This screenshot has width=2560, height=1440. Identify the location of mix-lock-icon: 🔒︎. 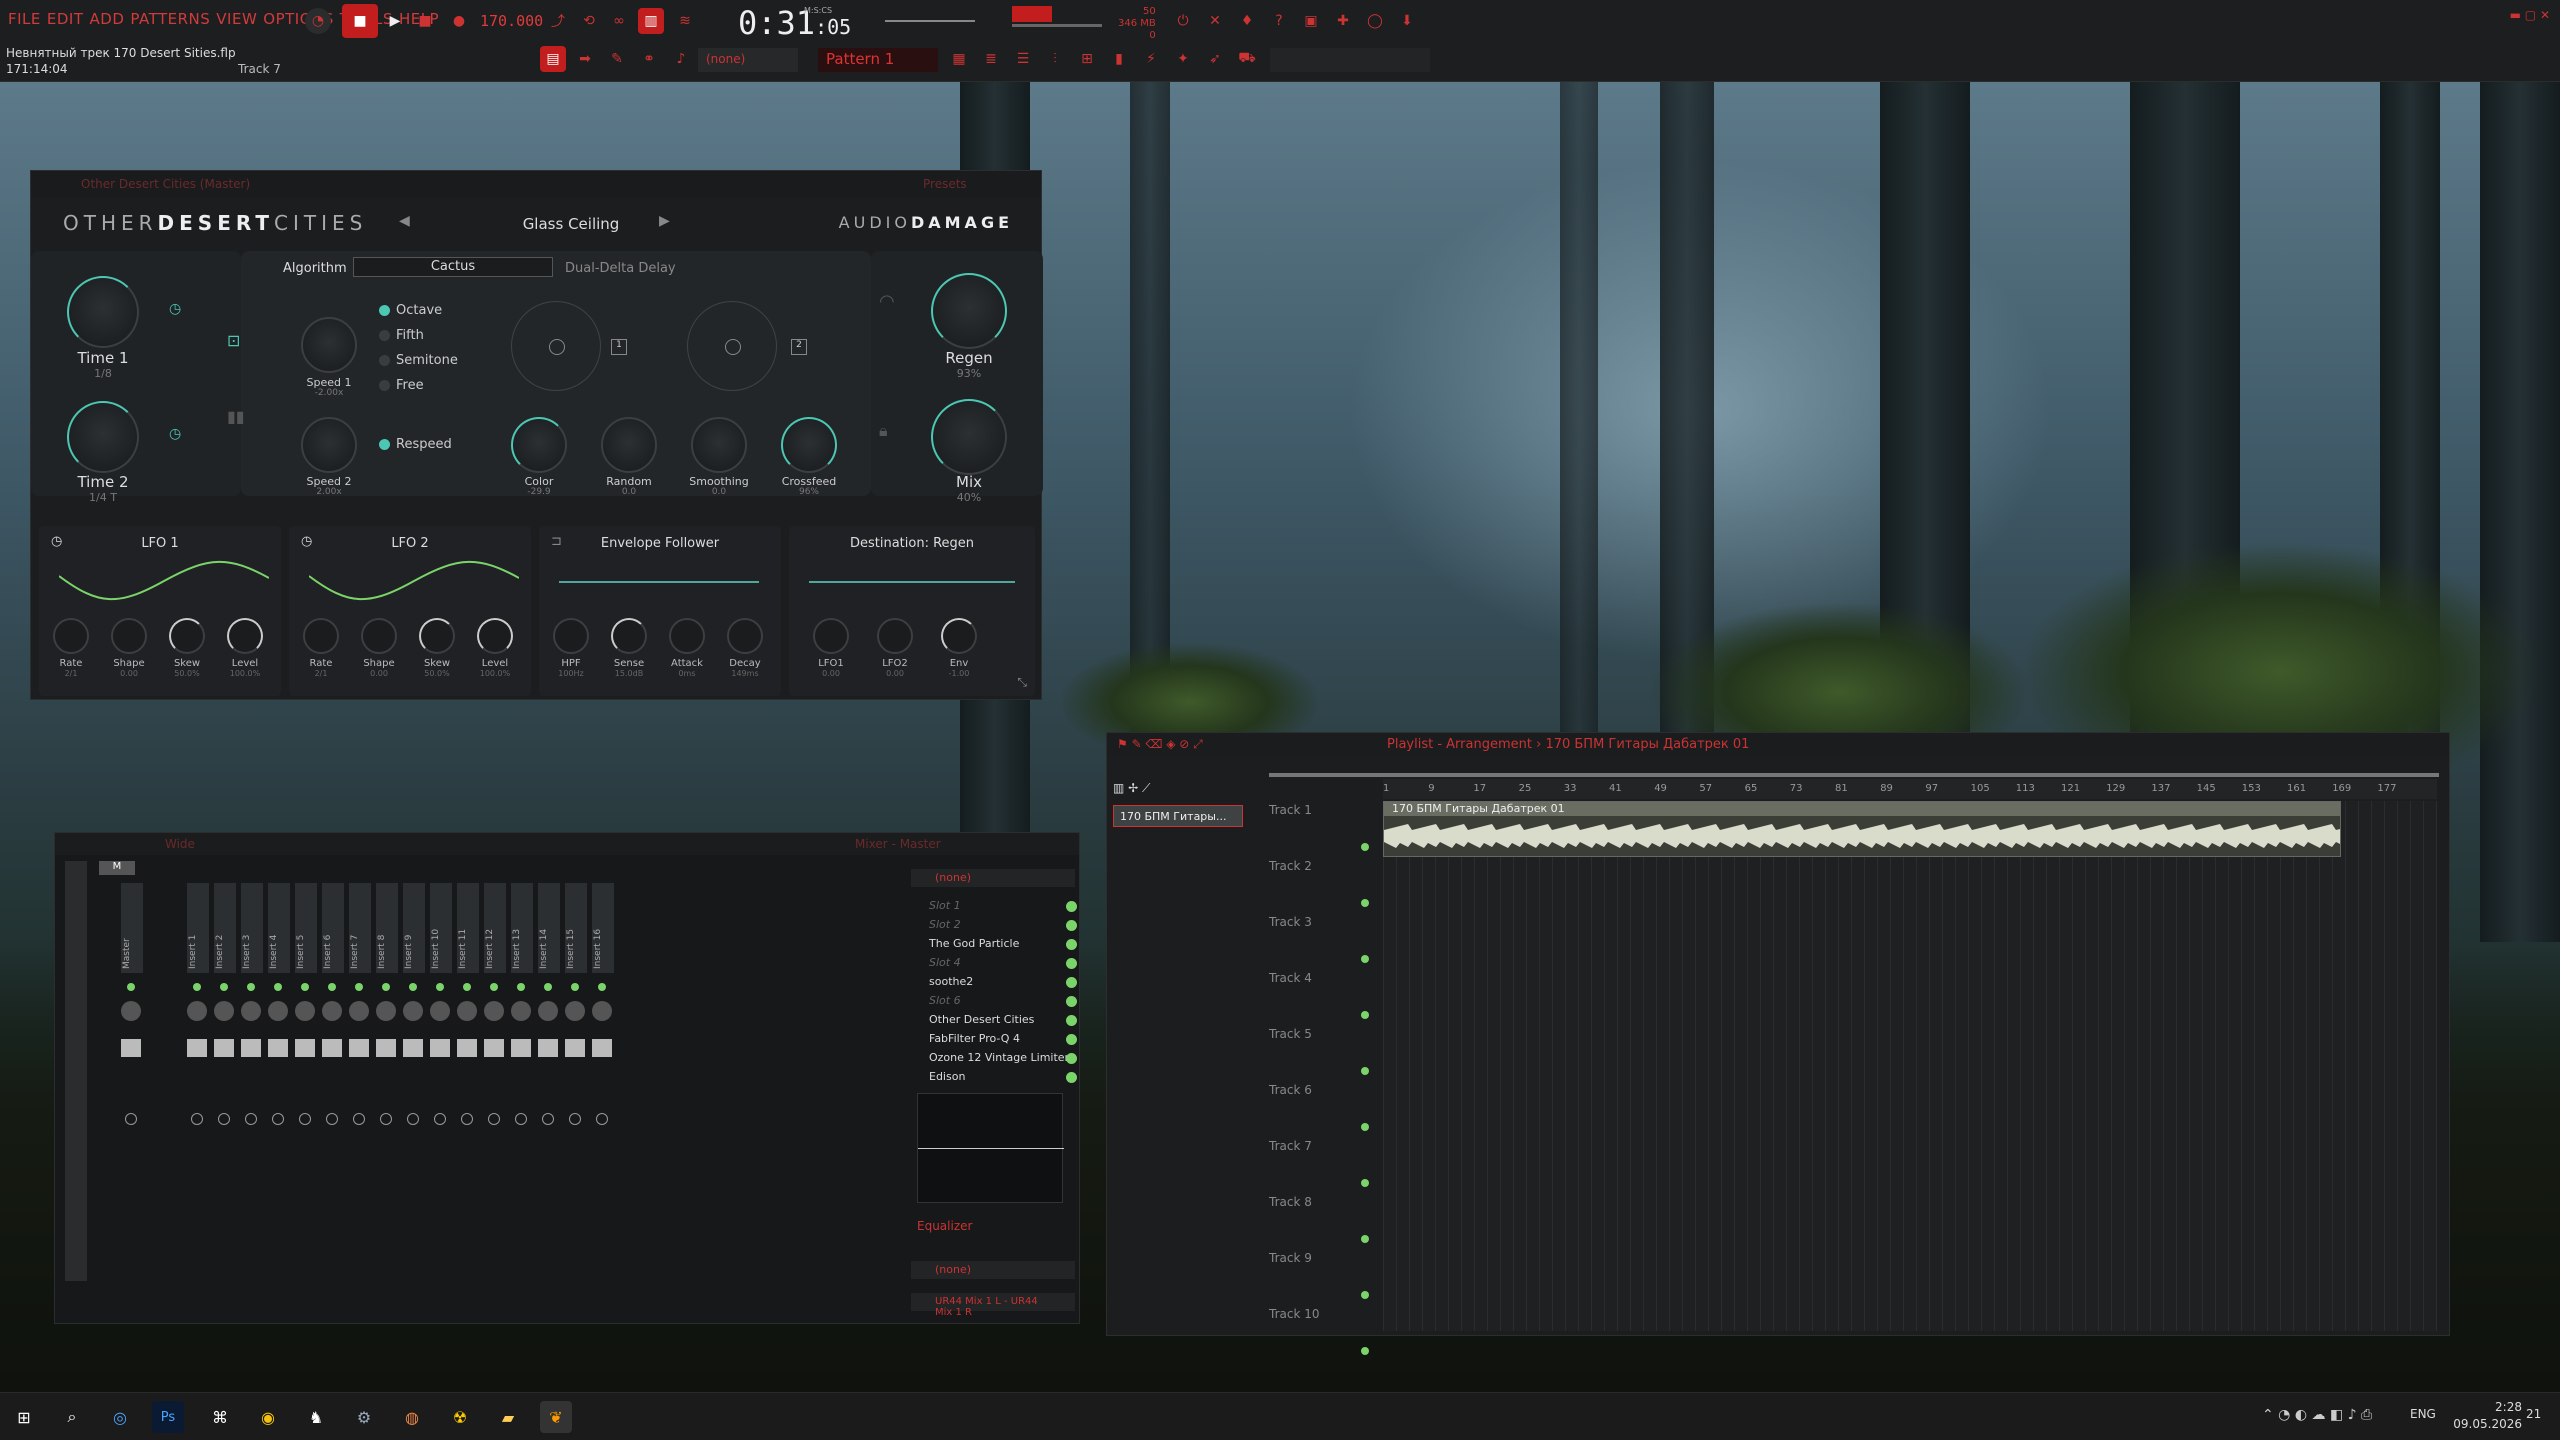
(883, 431).